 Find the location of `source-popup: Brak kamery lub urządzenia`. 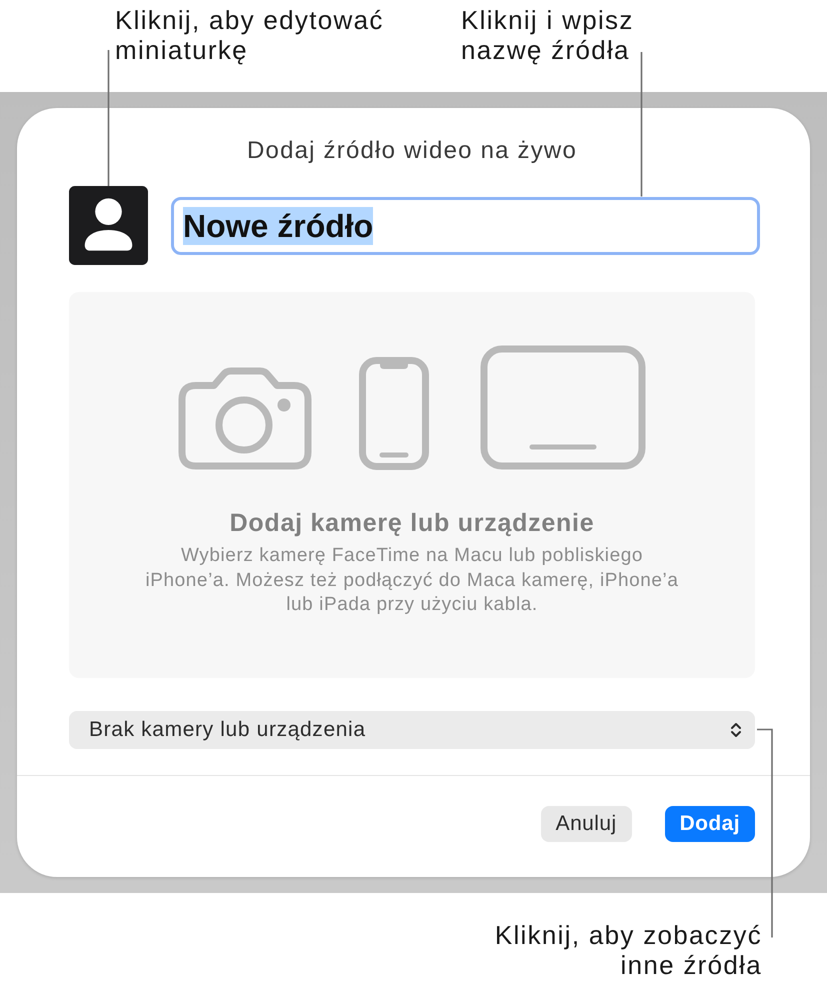

source-popup: Brak kamery lub urządzenia is located at coordinates (412, 729).